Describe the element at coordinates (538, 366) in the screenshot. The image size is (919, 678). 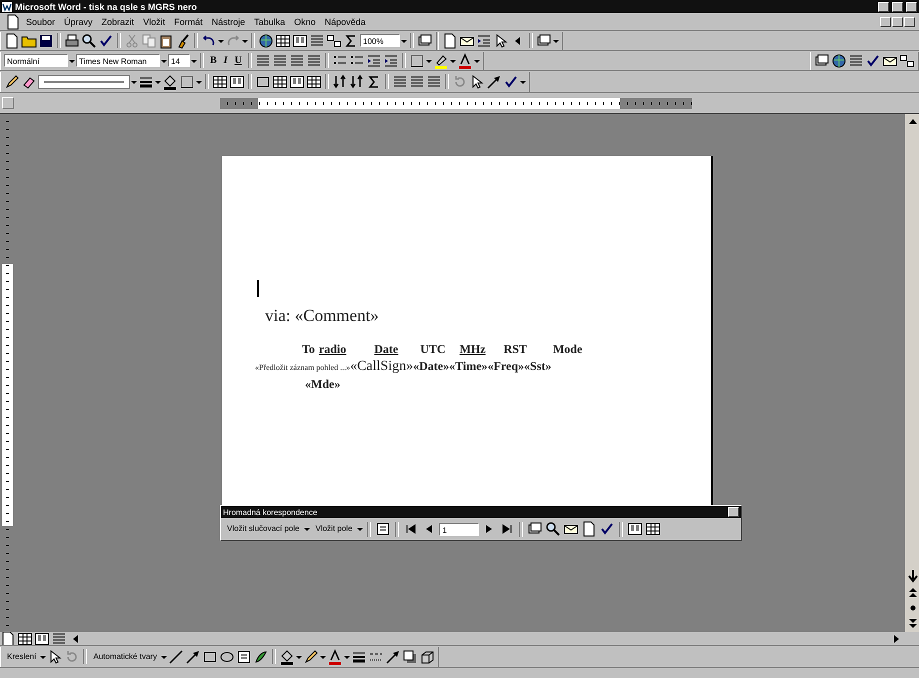
I see `merge-field: «Sst»` at that location.